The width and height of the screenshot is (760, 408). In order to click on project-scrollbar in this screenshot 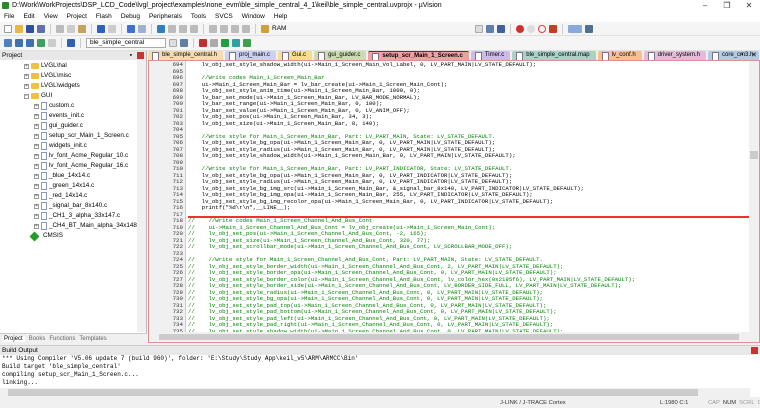, I will do `click(141, 196)`.